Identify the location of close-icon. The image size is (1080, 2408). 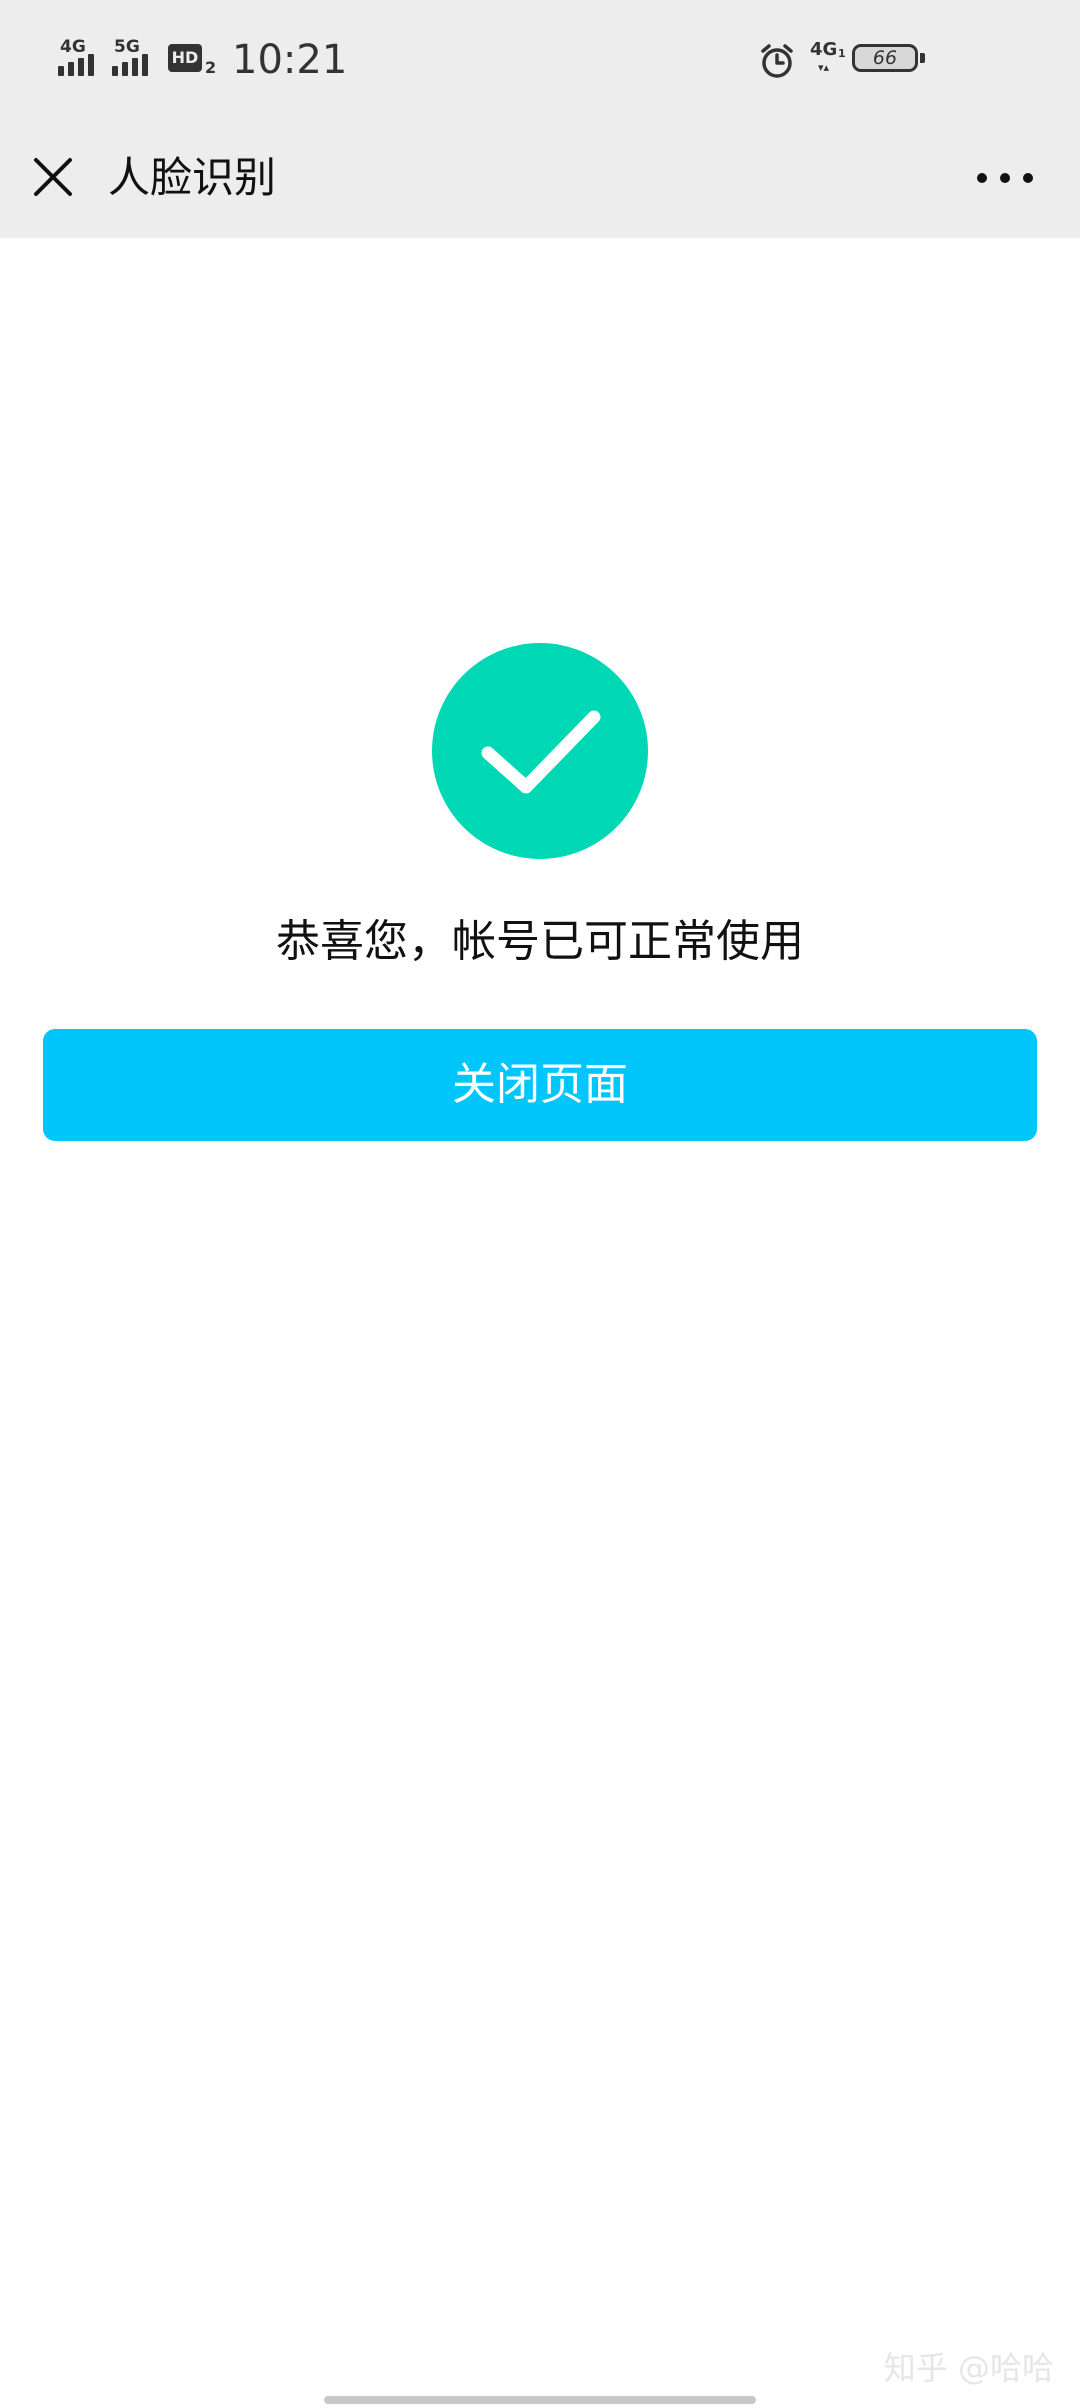
(54, 178).